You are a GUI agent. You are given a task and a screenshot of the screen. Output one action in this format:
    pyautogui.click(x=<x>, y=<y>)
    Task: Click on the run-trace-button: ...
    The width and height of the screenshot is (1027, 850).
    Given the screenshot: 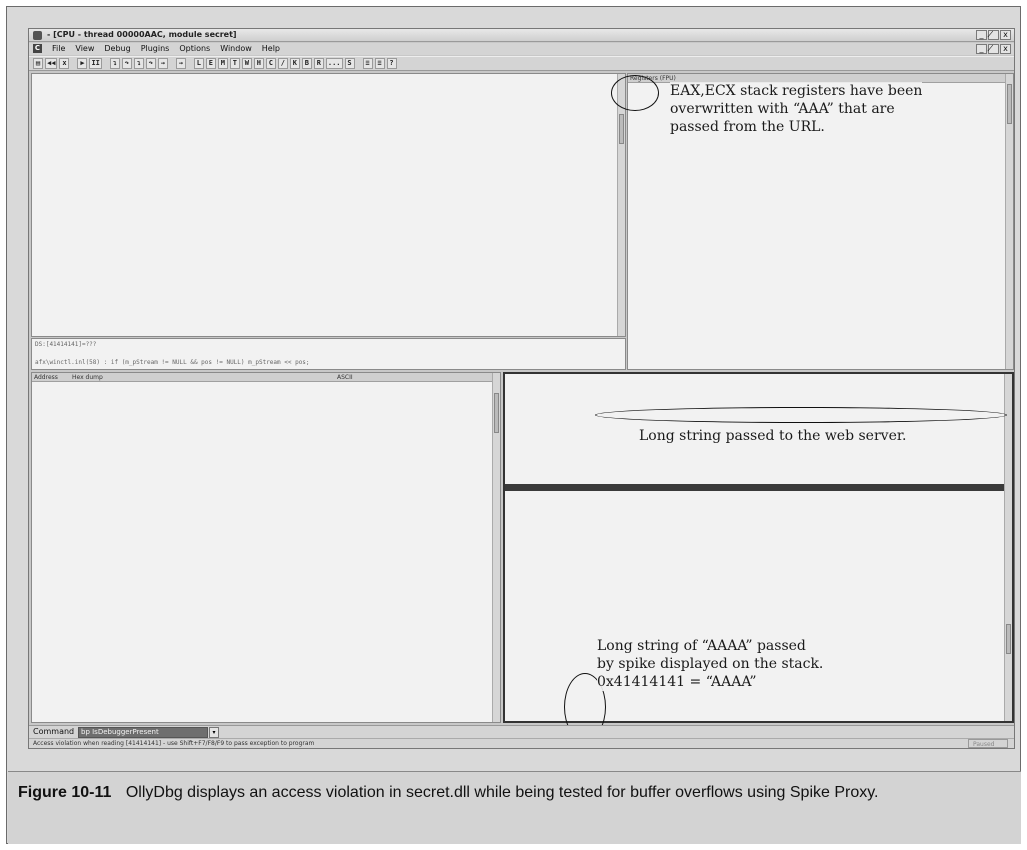 What is the action you would take?
    pyautogui.click(x=334, y=63)
    